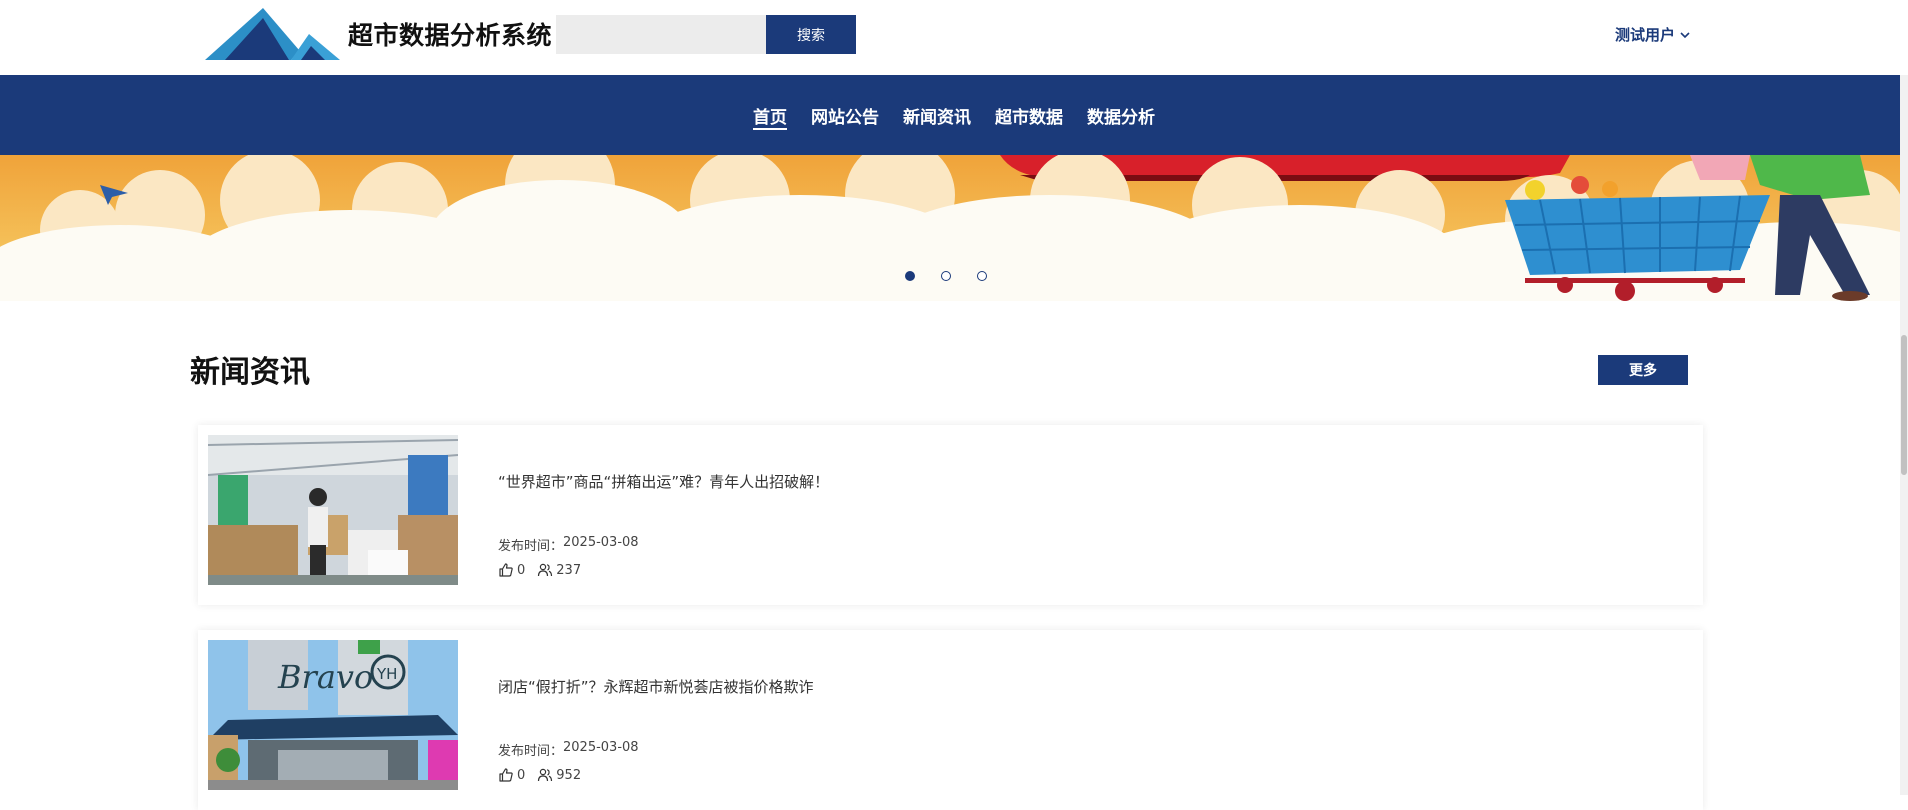 The image size is (1908, 810). I want to click on news-title: “世界超市”商品“拼箱出运”难？青年人出招破解！, so click(663, 481).